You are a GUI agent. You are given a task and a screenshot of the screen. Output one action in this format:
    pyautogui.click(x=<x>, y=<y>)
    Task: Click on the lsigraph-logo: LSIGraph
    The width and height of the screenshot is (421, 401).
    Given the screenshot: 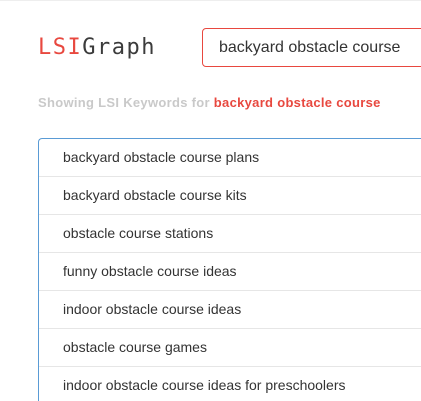 What is the action you would take?
    pyautogui.click(x=97, y=48)
    